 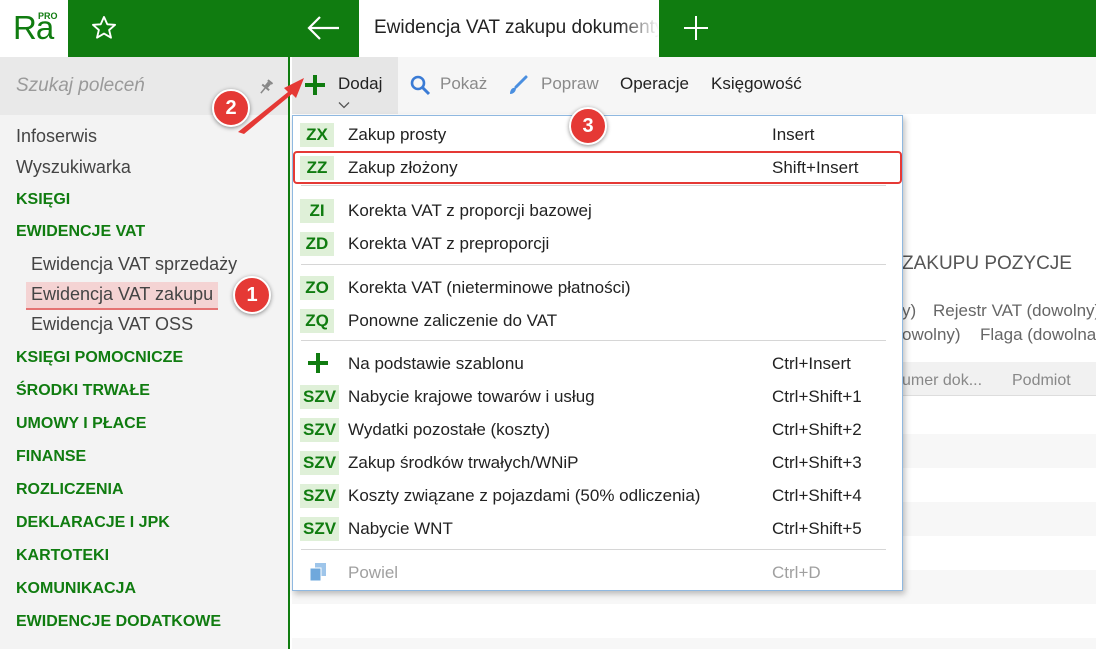 I want to click on menu-item-shortcut: Ctrl+Shift+5, so click(x=817, y=528).